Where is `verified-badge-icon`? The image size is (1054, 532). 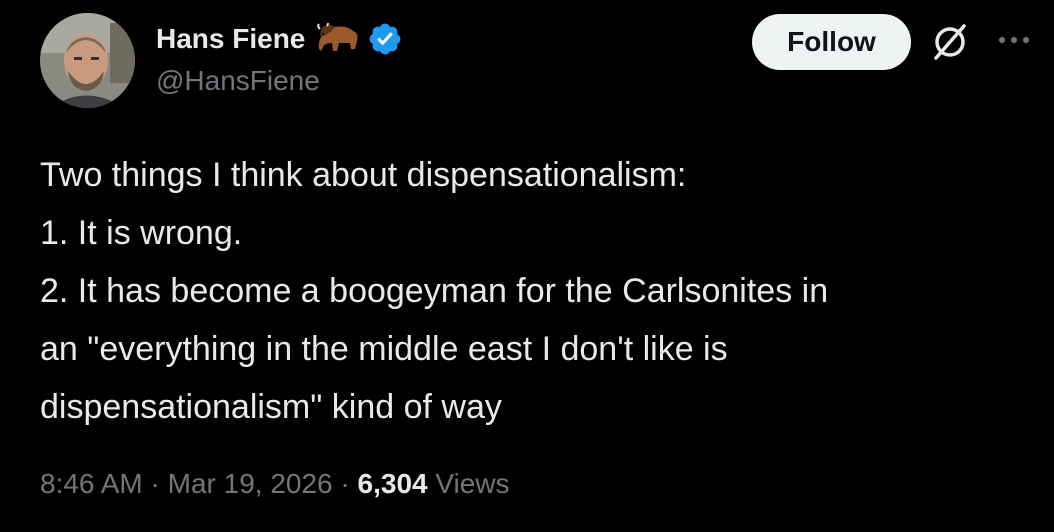 verified-badge-icon is located at coordinates (385, 39).